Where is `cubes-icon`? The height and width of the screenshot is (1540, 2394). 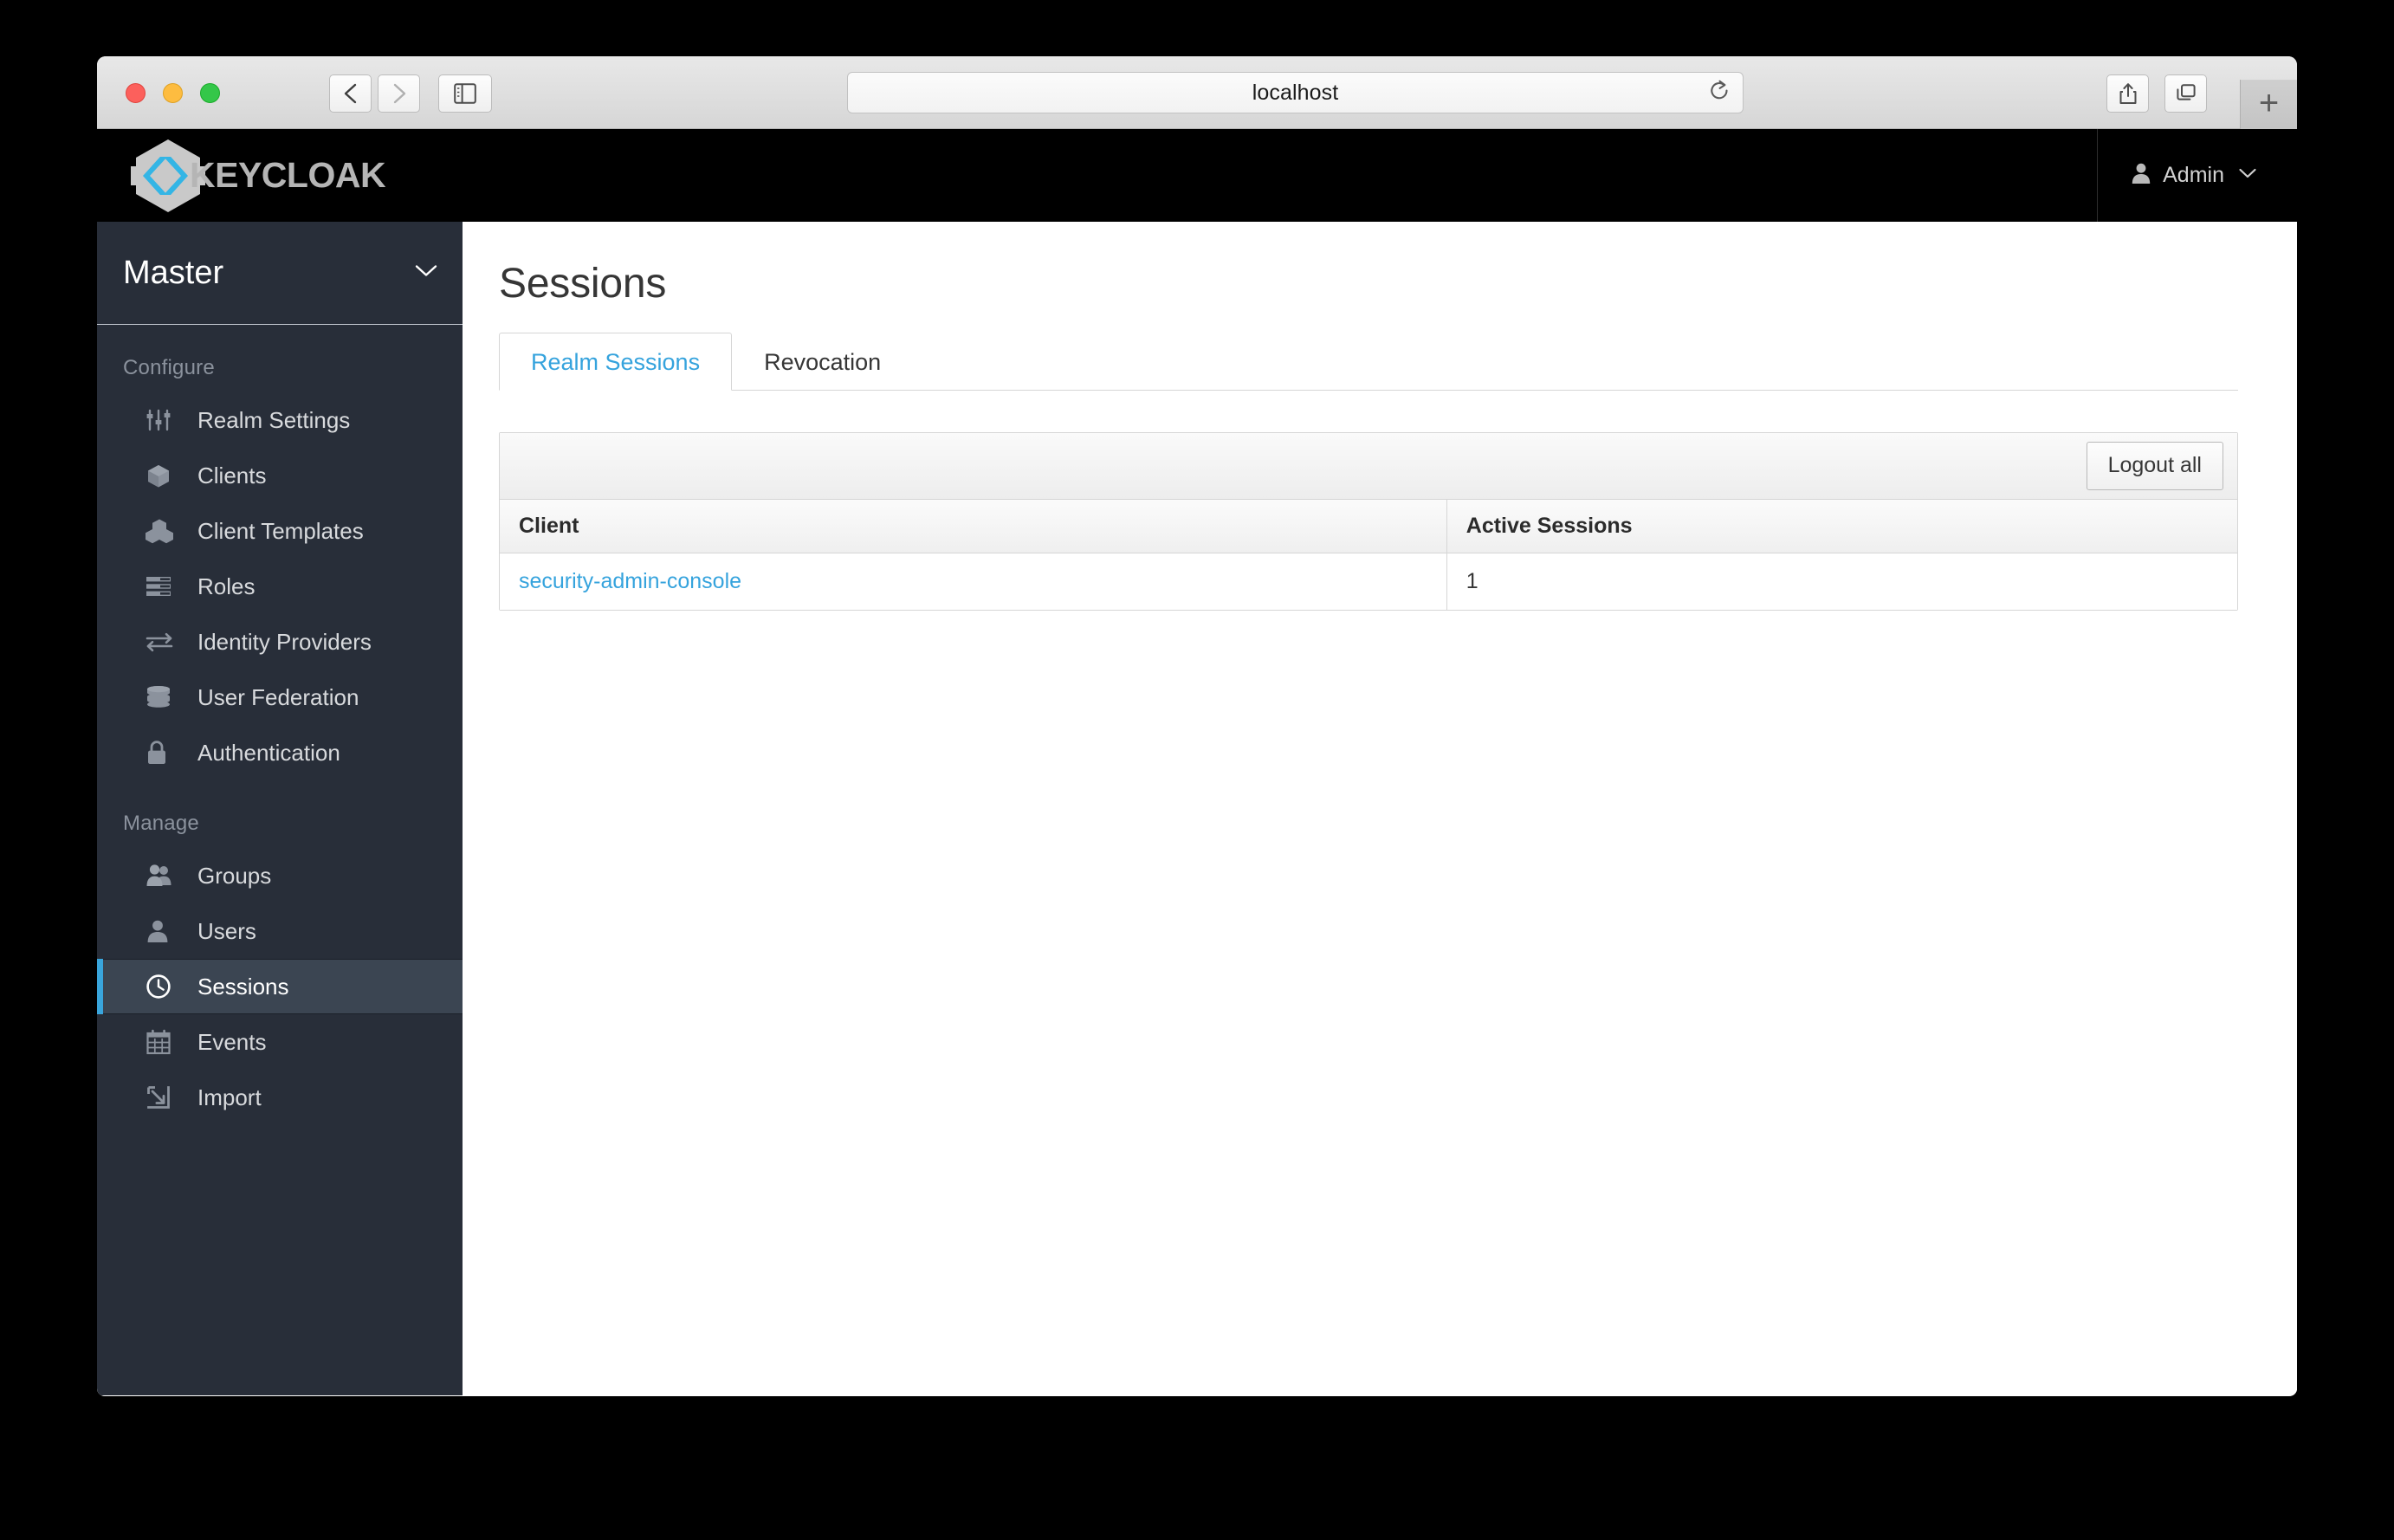 cubes-icon is located at coordinates (160, 531).